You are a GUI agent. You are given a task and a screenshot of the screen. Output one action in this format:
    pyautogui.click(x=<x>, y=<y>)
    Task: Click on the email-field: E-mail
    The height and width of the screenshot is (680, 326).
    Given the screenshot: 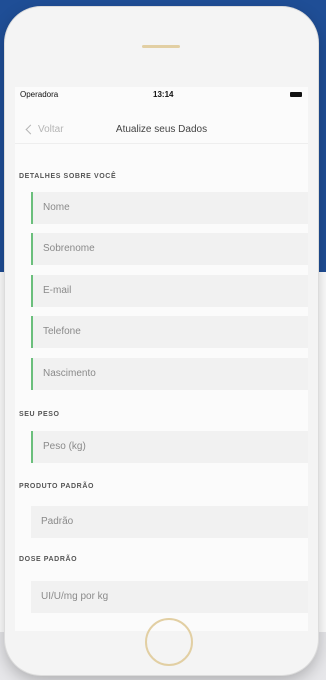 What is the action you would take?
    pyautogui.click(x=169, y=291)
    